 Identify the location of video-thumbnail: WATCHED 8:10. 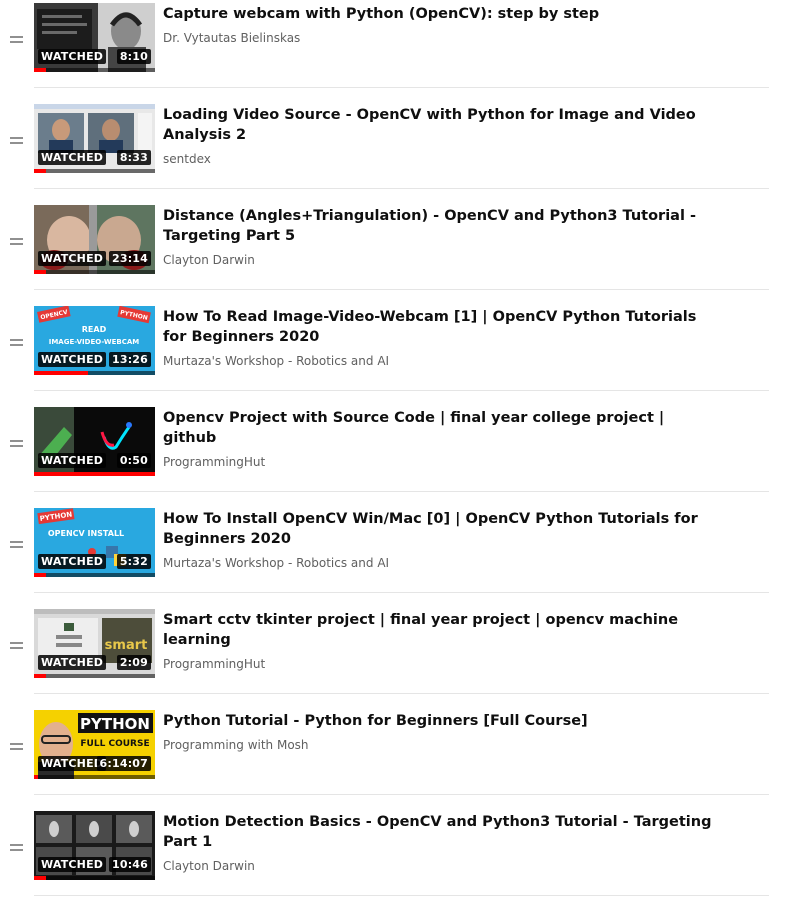
(94, 37).